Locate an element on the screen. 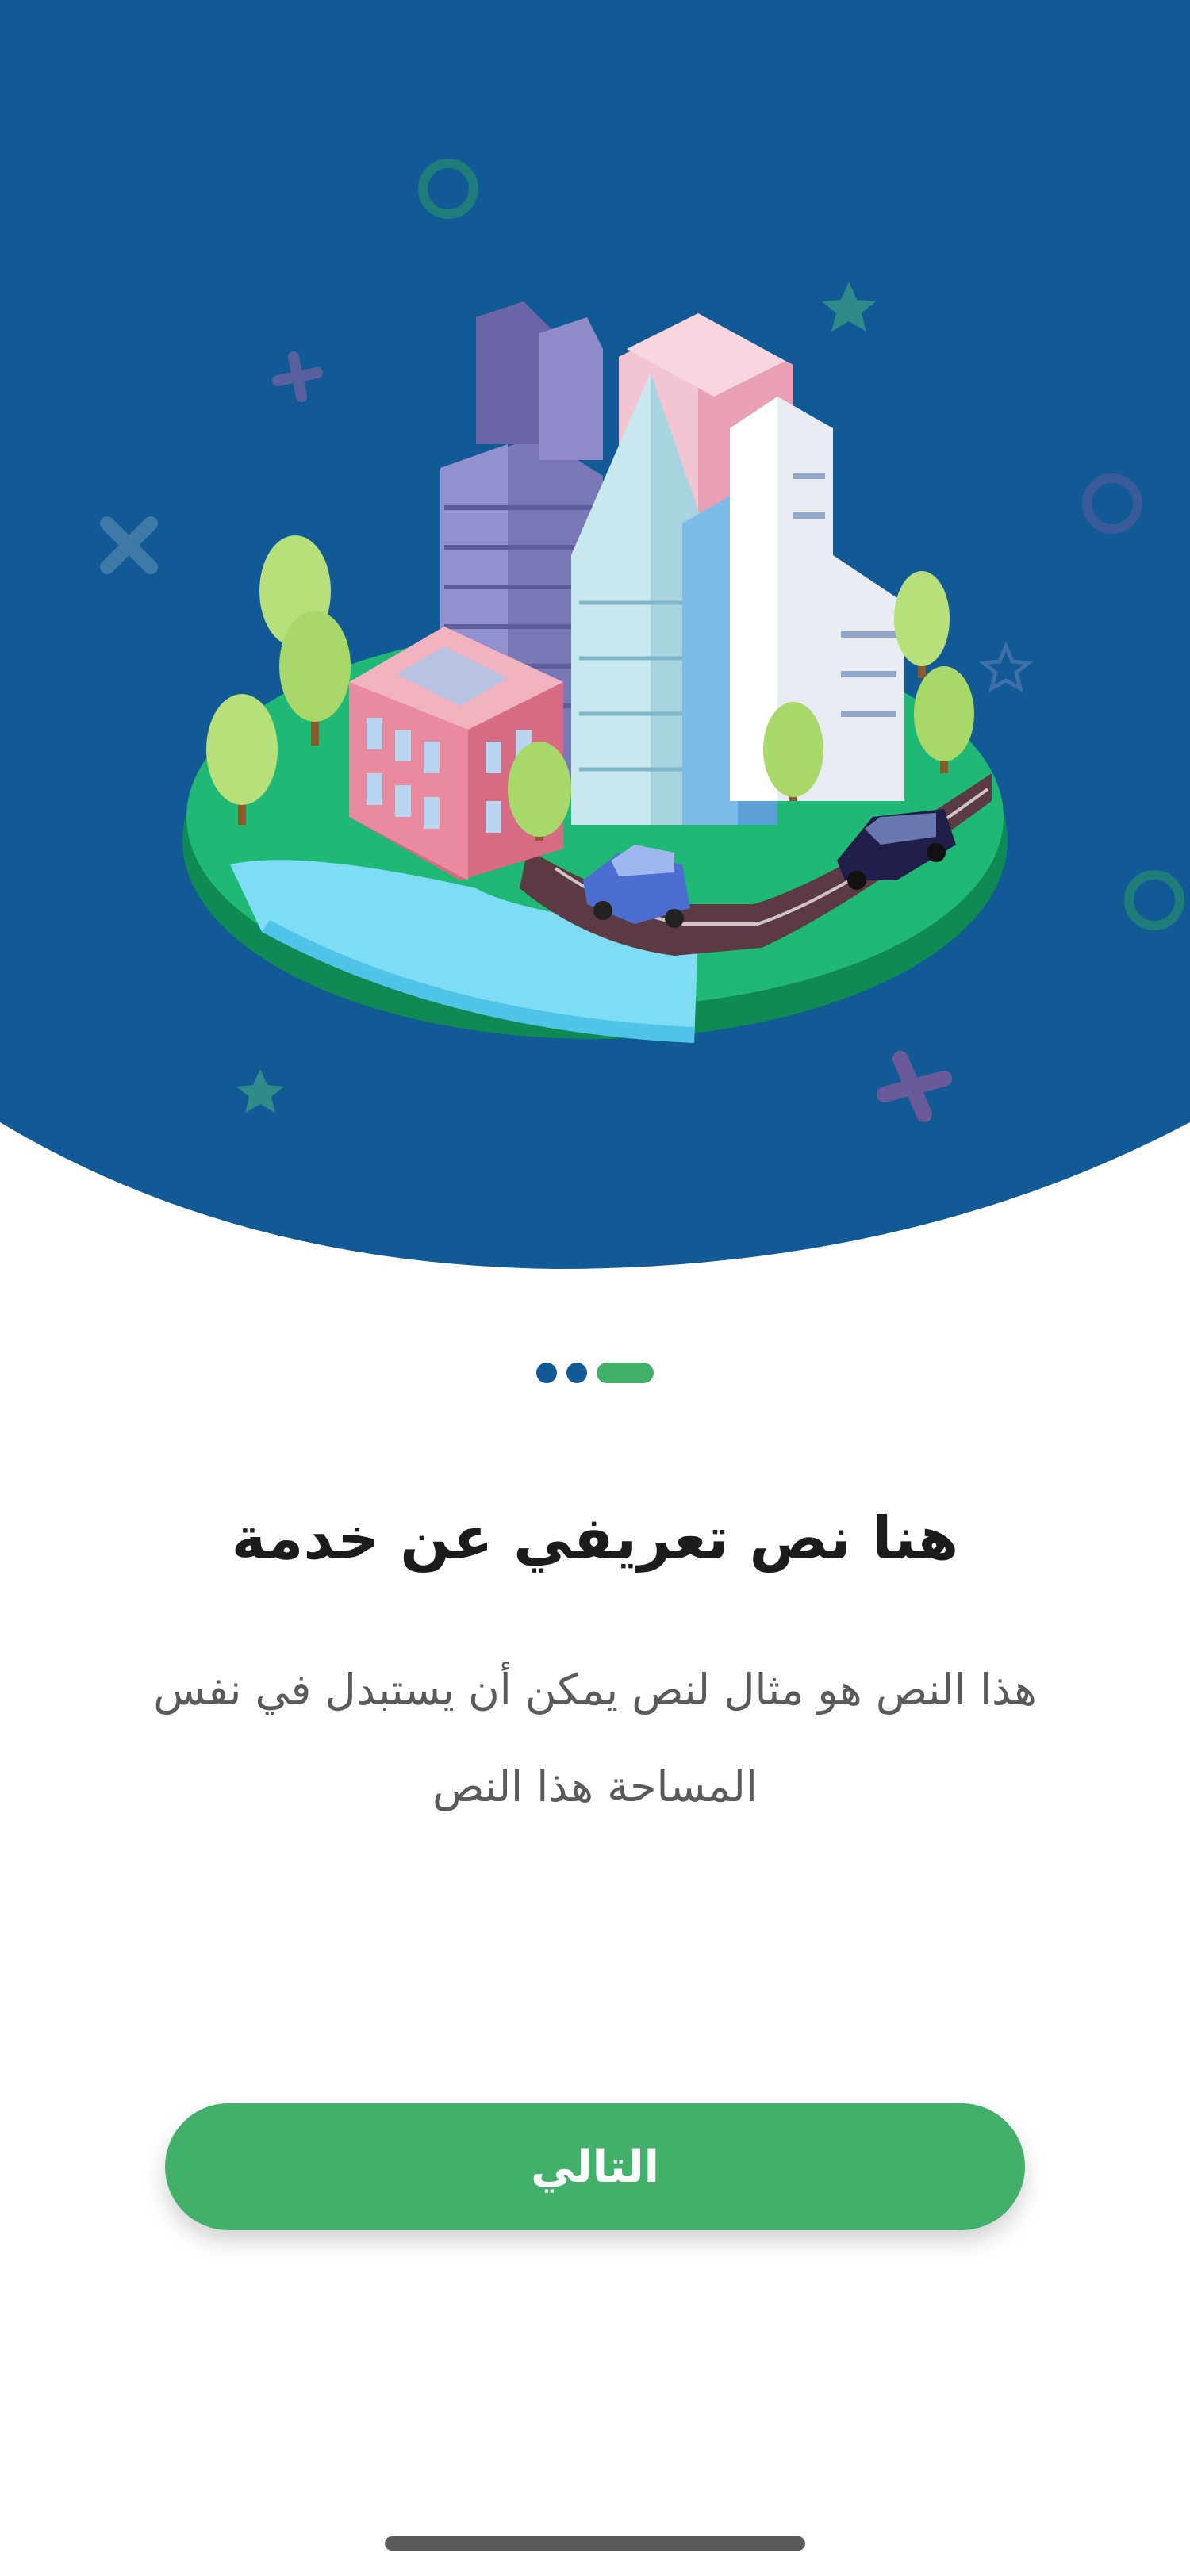 The height and width of the screenshot is (2576, 1190). pagination-indicator is located at coordinates (595, 1373).